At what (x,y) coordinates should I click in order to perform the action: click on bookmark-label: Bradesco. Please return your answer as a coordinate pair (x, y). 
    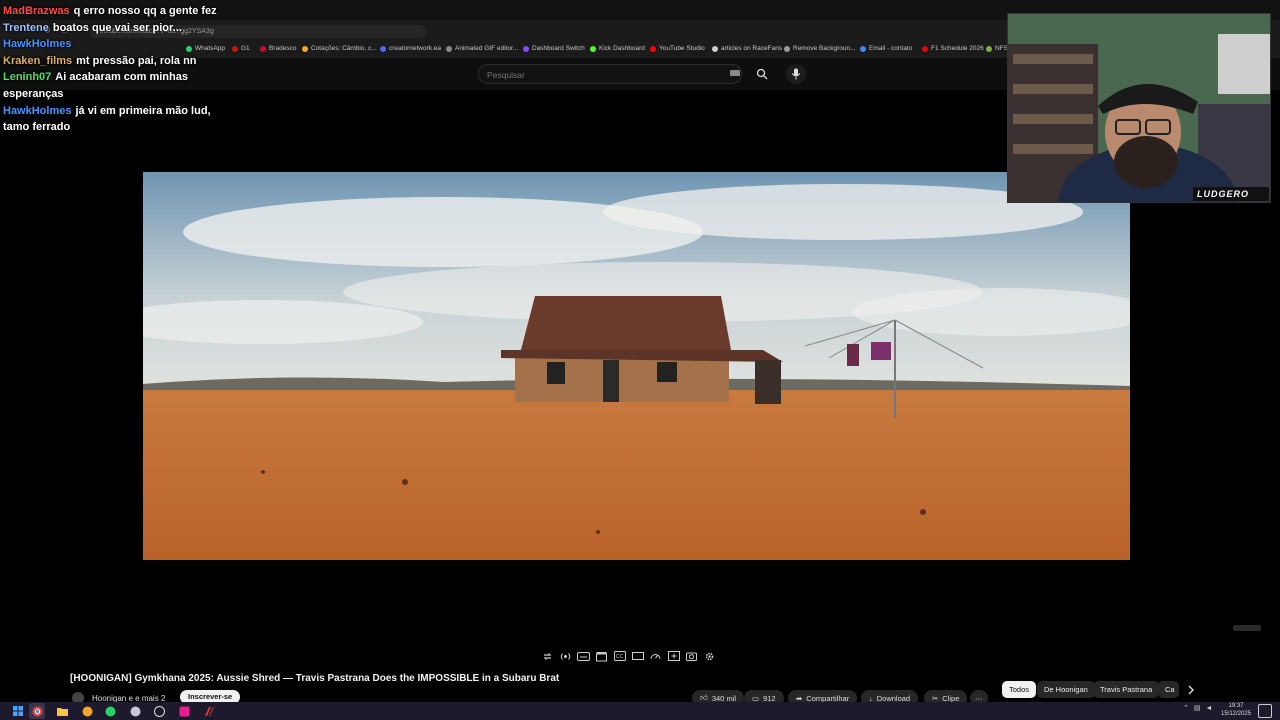
    Looking at the image, I should click on (283, 48).